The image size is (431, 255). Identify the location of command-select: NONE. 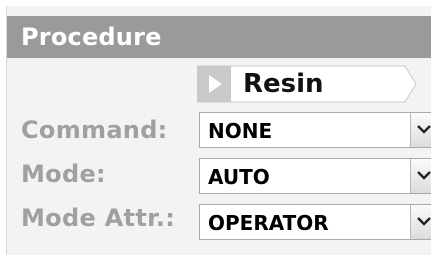
(315, 130).